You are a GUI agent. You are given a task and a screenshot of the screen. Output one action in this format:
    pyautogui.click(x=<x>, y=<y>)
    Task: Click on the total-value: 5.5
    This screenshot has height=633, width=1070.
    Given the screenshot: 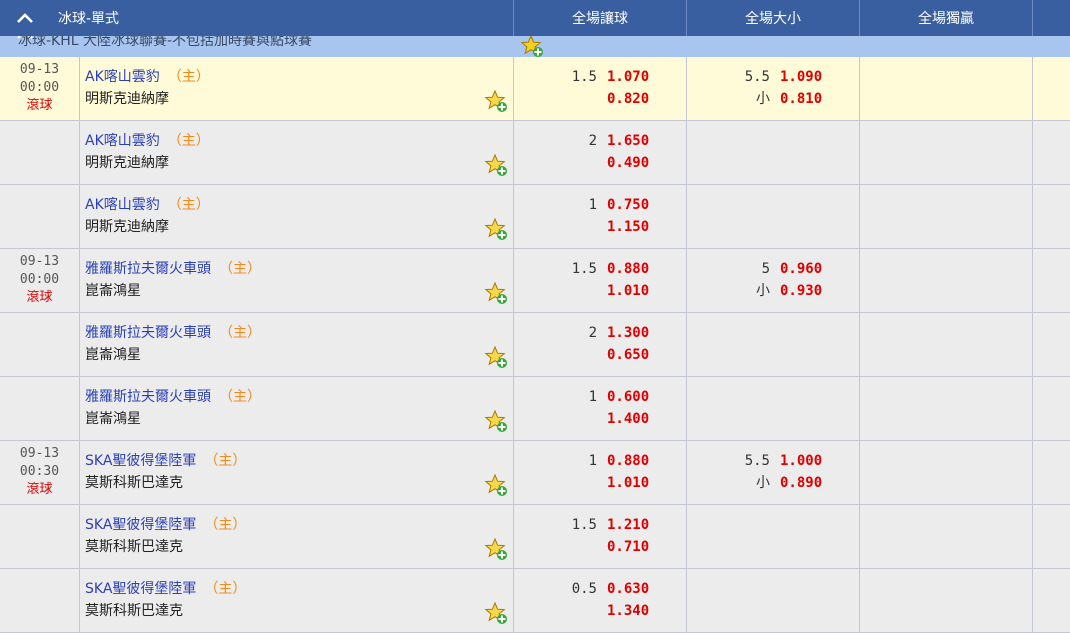 What is the action you would take?
    pyautogui.click(x=757, y=77)
    